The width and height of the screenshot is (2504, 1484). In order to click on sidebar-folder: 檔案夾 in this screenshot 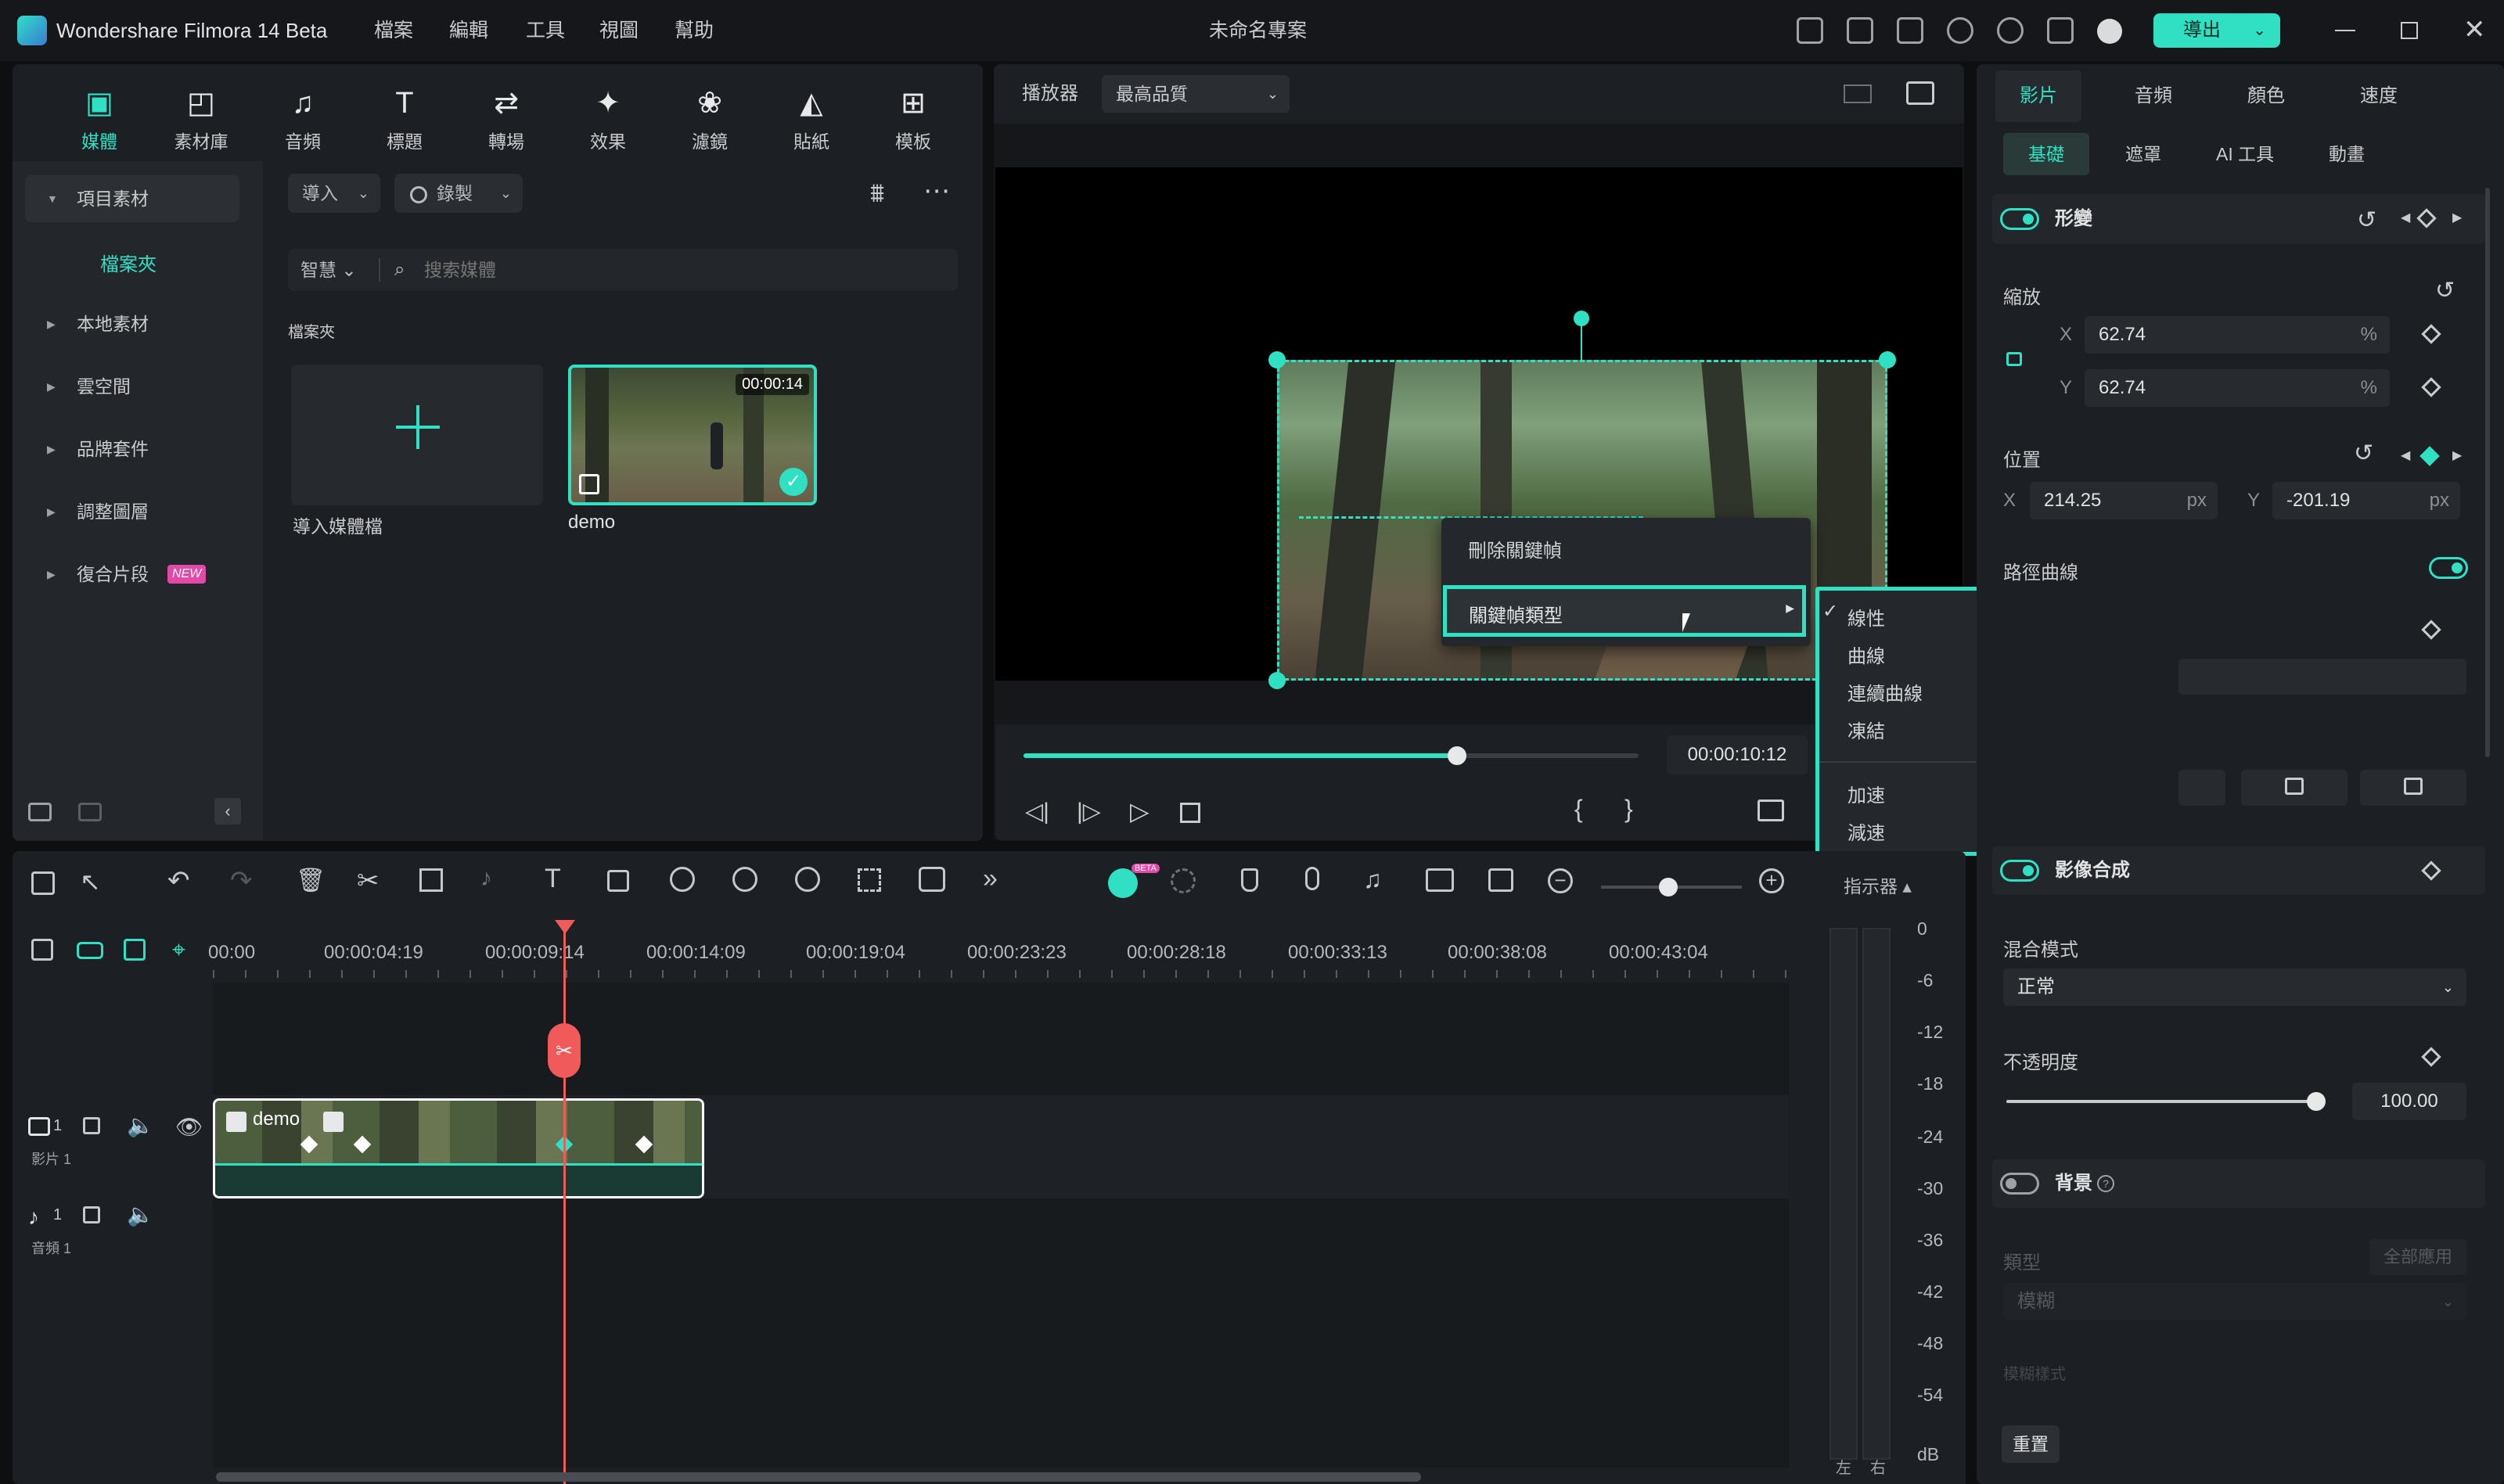, I will do `click(128, 262)`.